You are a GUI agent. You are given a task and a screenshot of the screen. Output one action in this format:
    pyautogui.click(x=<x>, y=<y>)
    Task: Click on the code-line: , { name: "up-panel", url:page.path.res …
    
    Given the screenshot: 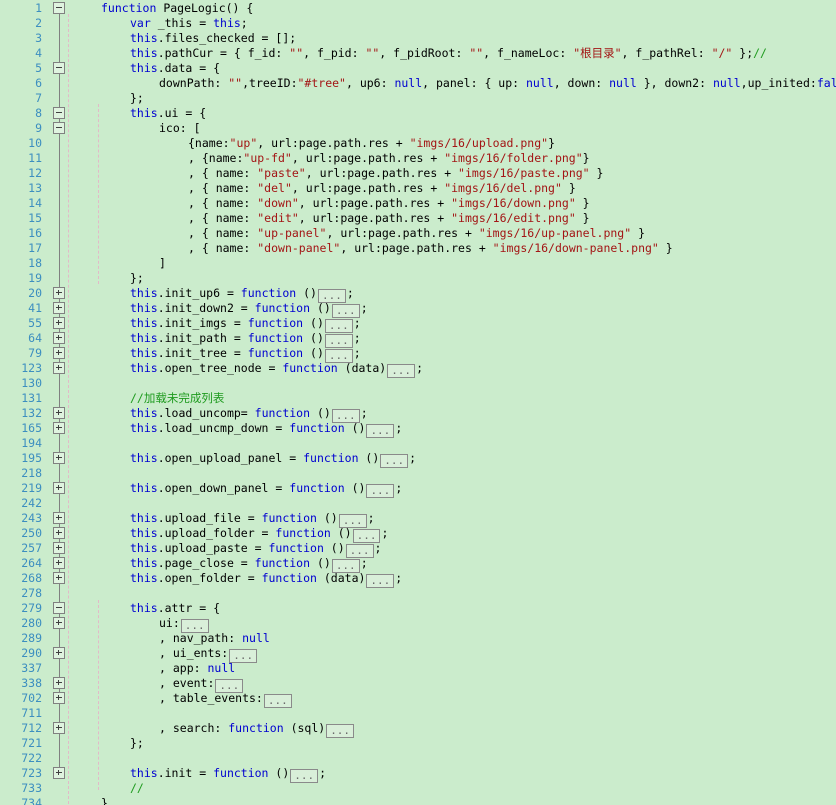 What is the action you would take?
    pyautogui.click(x=416, y=233)
    